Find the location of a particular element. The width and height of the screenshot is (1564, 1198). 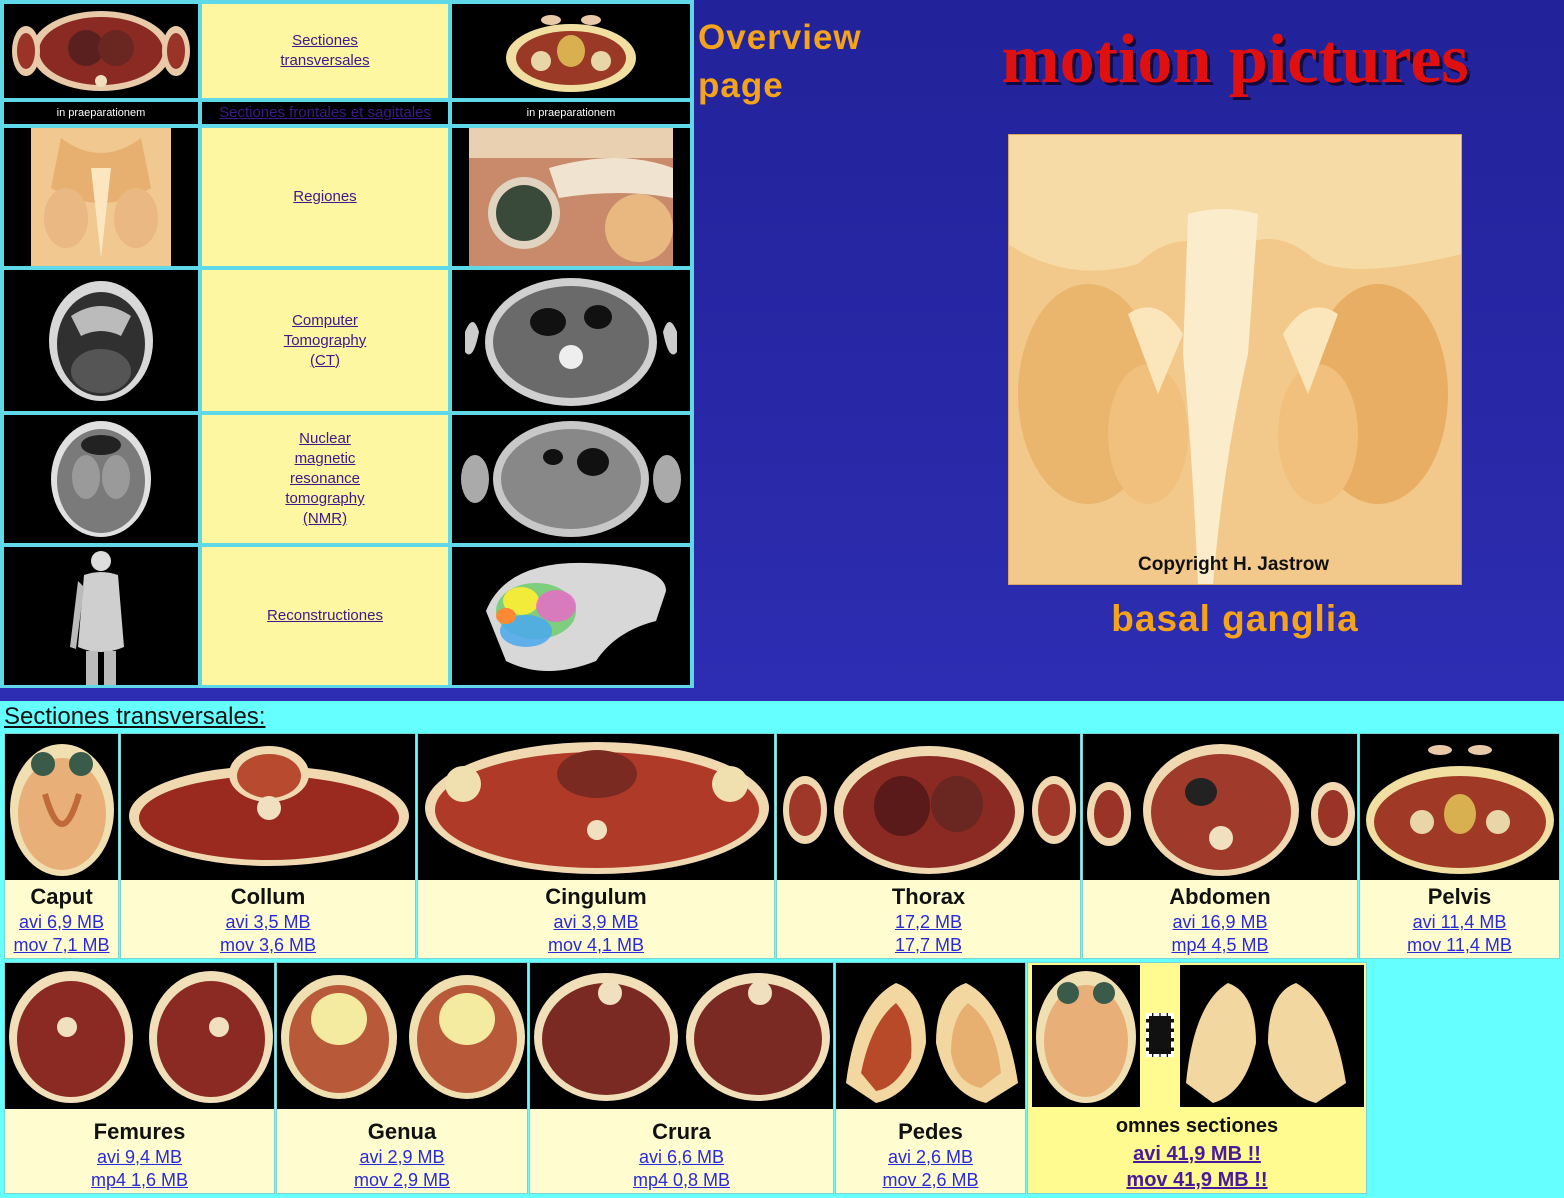

omnes-mov-link: mov 41,9 MB !! is located at coordinates (1197, 1180).